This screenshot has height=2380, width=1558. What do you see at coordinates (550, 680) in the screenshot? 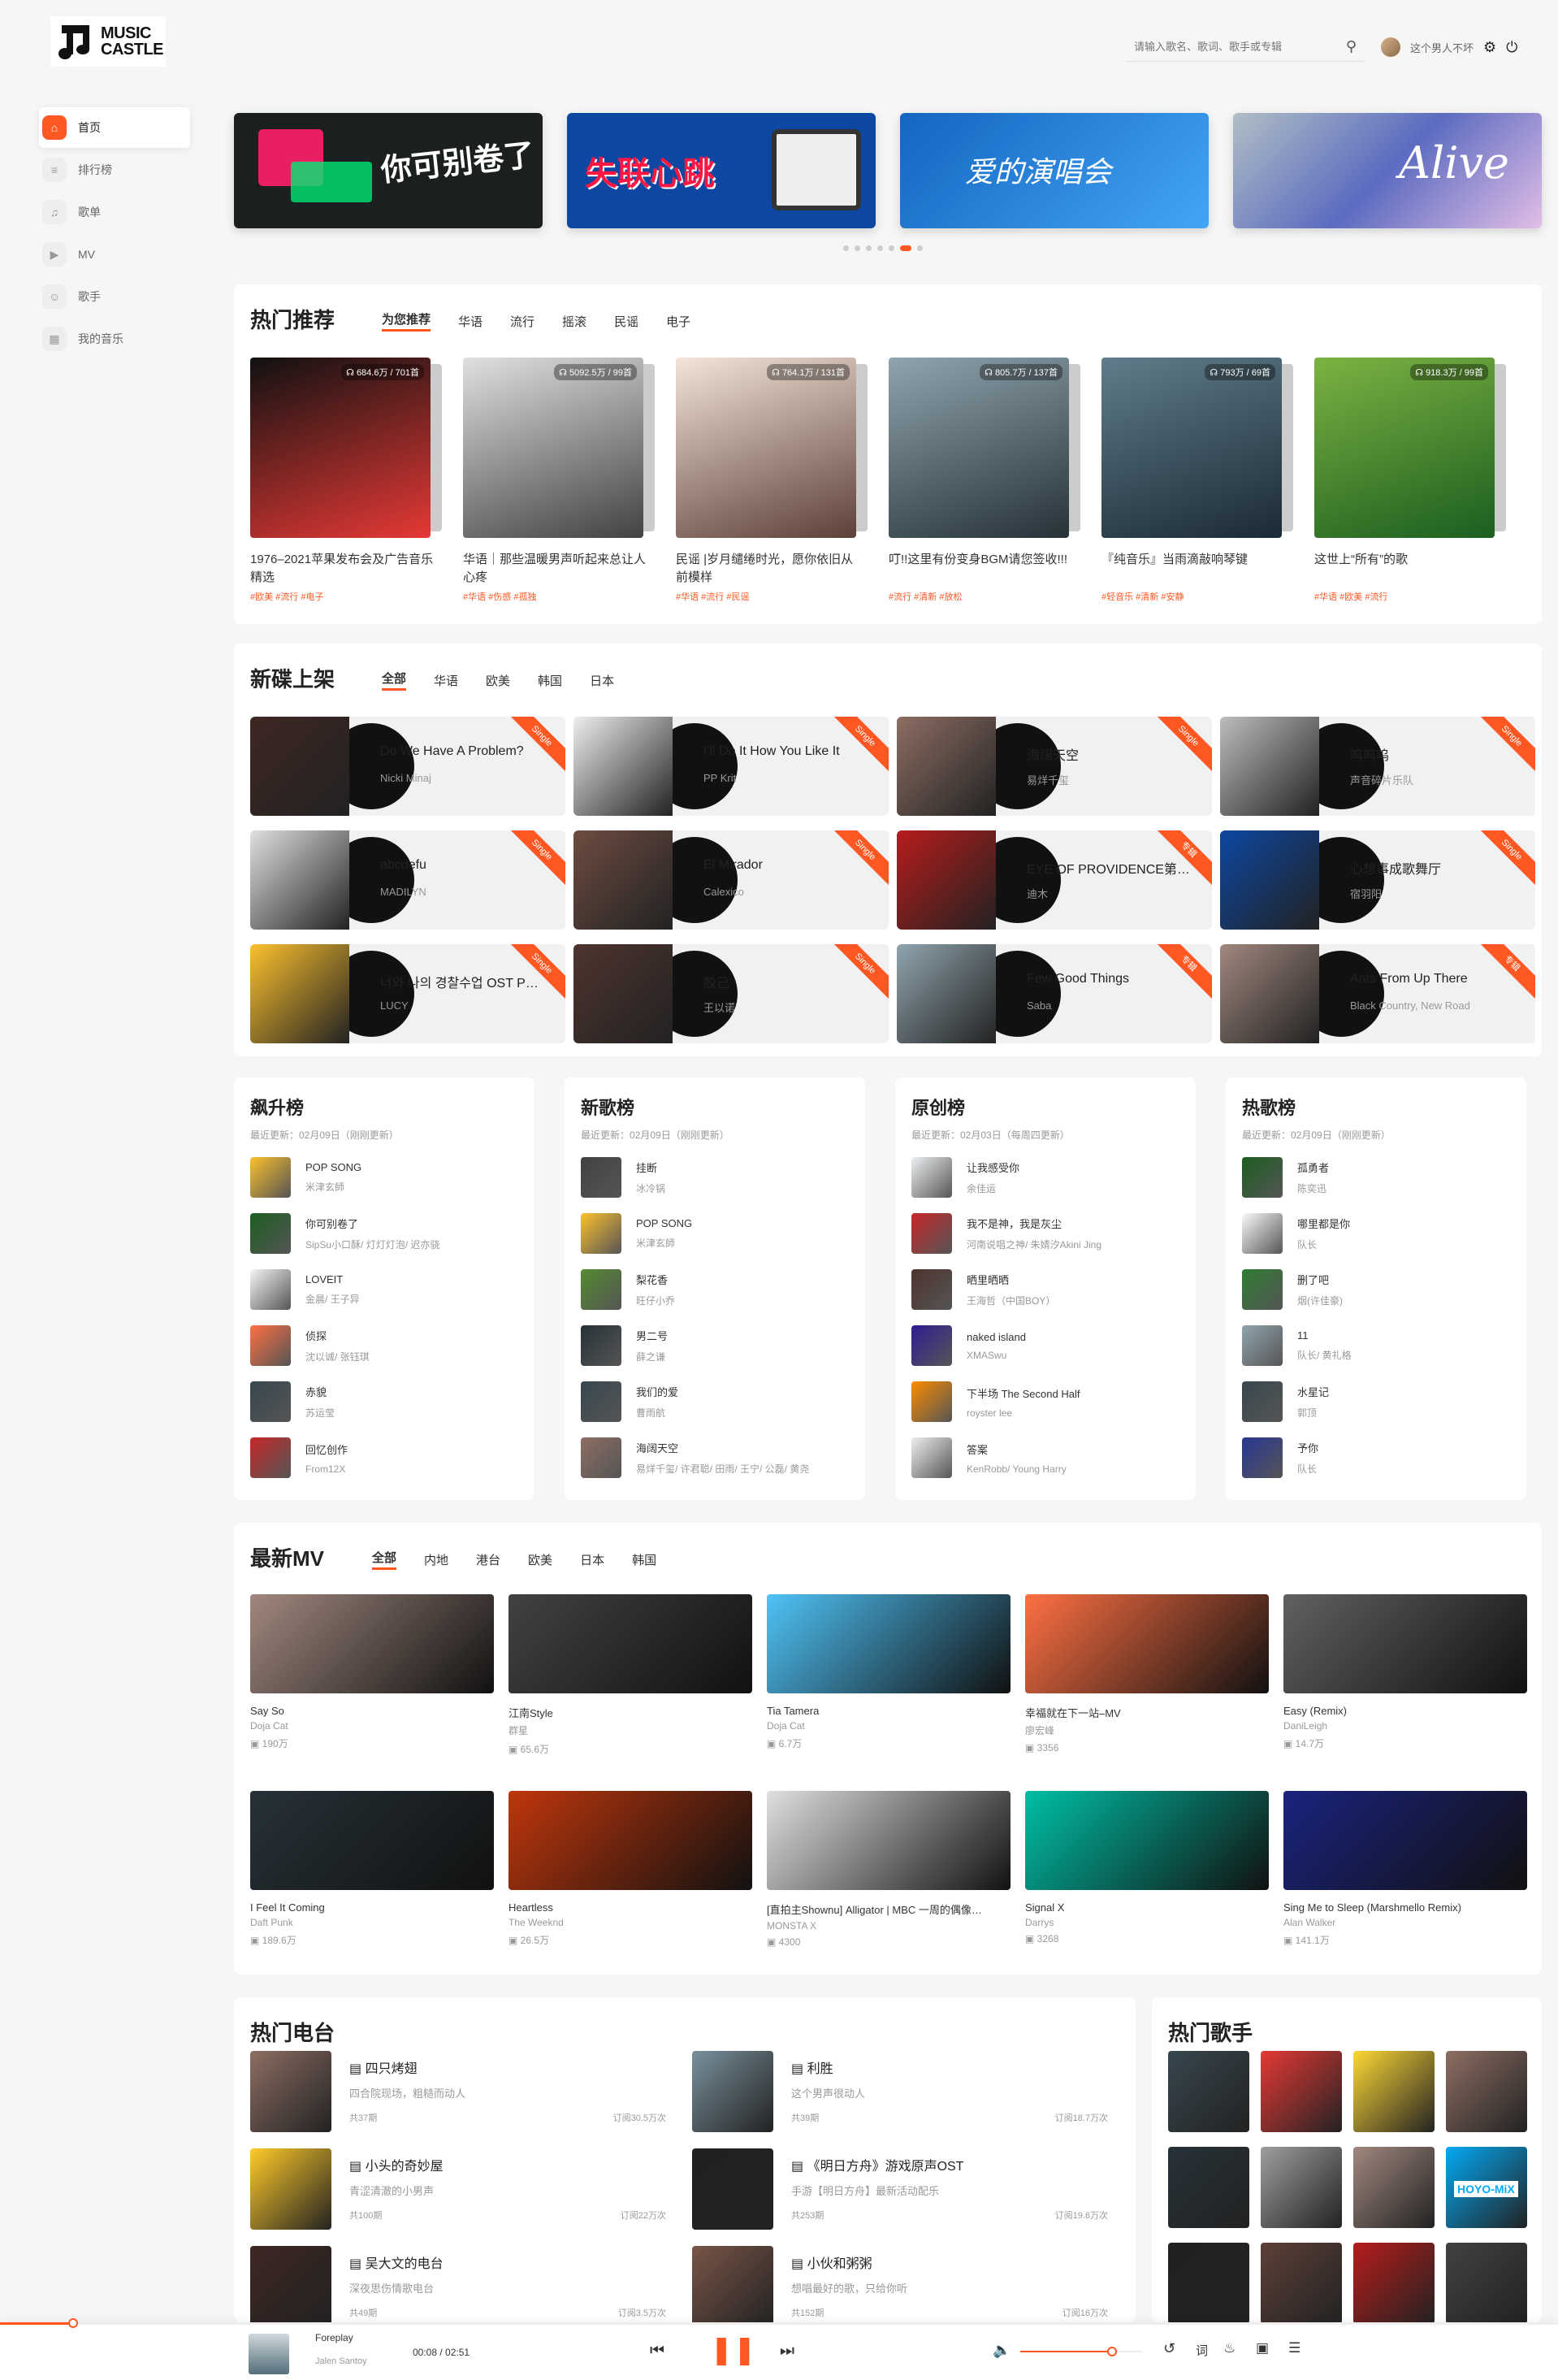
I see `tab: 韩国` at bounding box center [550, 680].